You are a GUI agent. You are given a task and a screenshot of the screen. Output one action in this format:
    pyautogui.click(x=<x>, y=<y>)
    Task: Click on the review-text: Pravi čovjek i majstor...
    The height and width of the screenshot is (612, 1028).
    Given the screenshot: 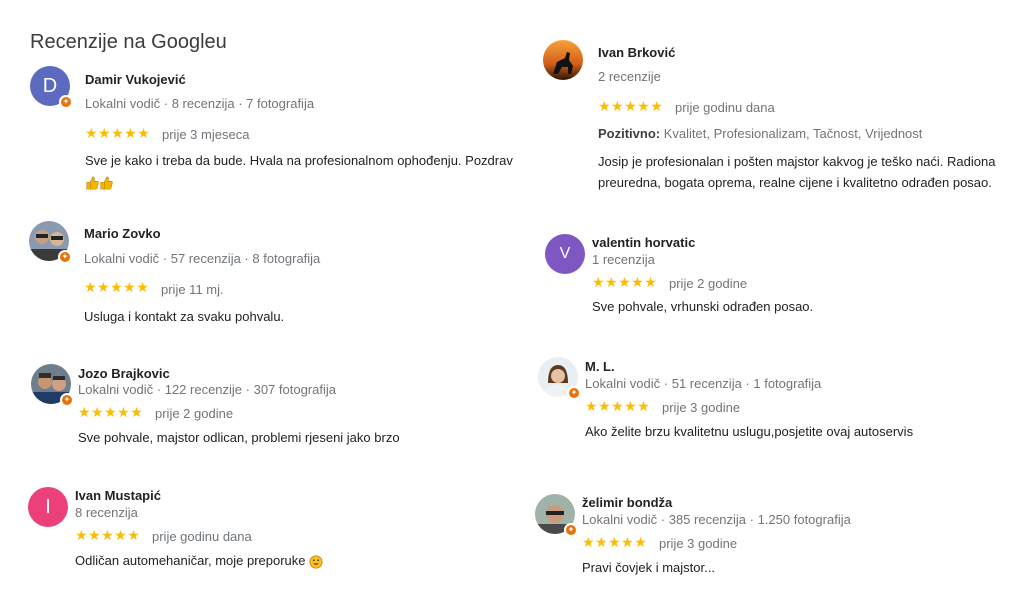 What is the action you would take?
    pyautogui.click(x=648, y=567)
    